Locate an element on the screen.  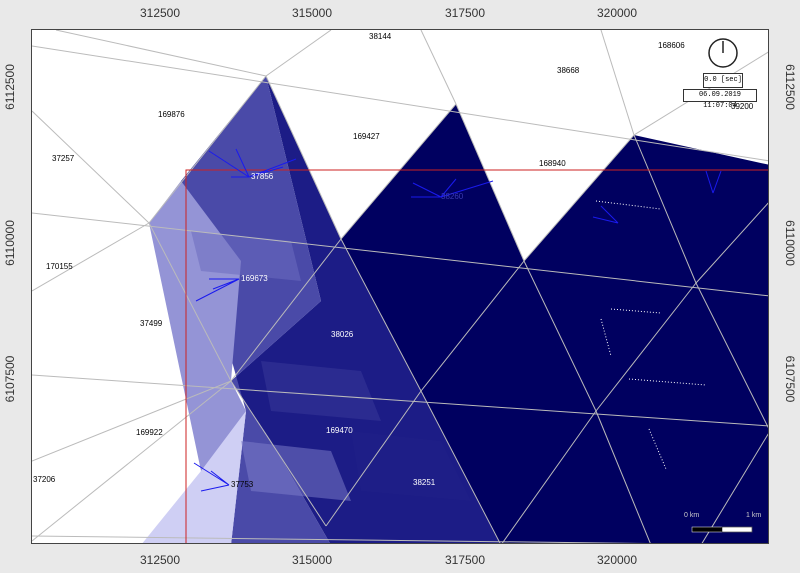
label-38026: 38026 is located at coordinates (342, 334).